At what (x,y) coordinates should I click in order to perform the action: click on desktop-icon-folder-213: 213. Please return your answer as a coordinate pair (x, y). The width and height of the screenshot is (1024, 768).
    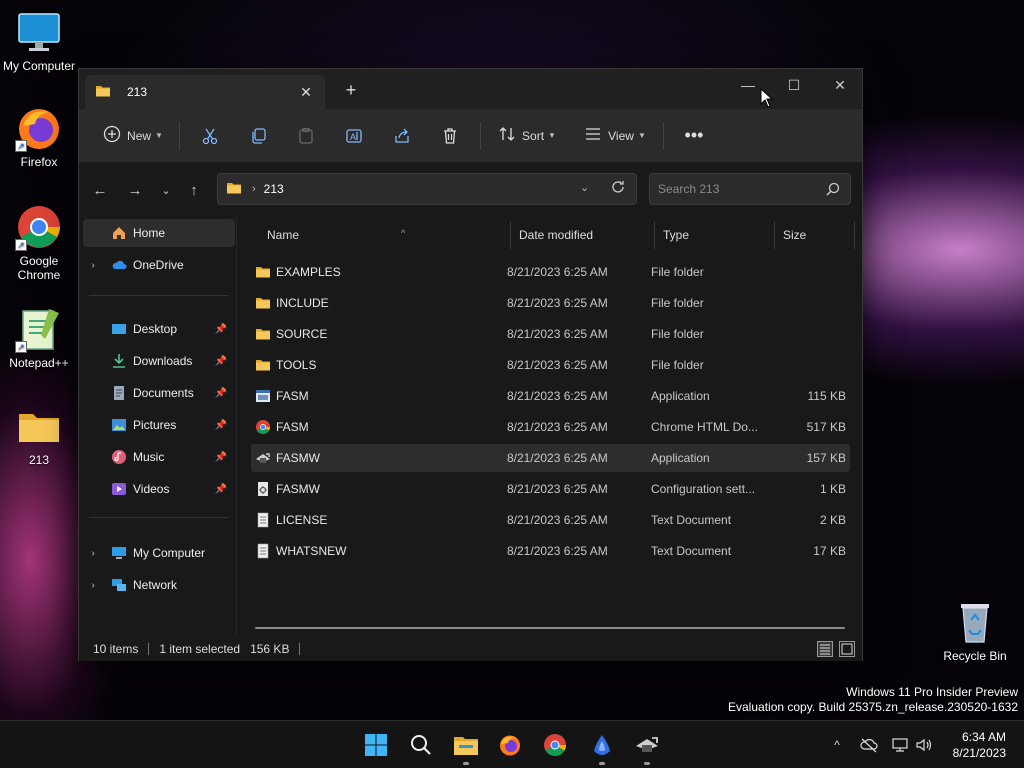
    Looking at the image, I should click on (39, 434).